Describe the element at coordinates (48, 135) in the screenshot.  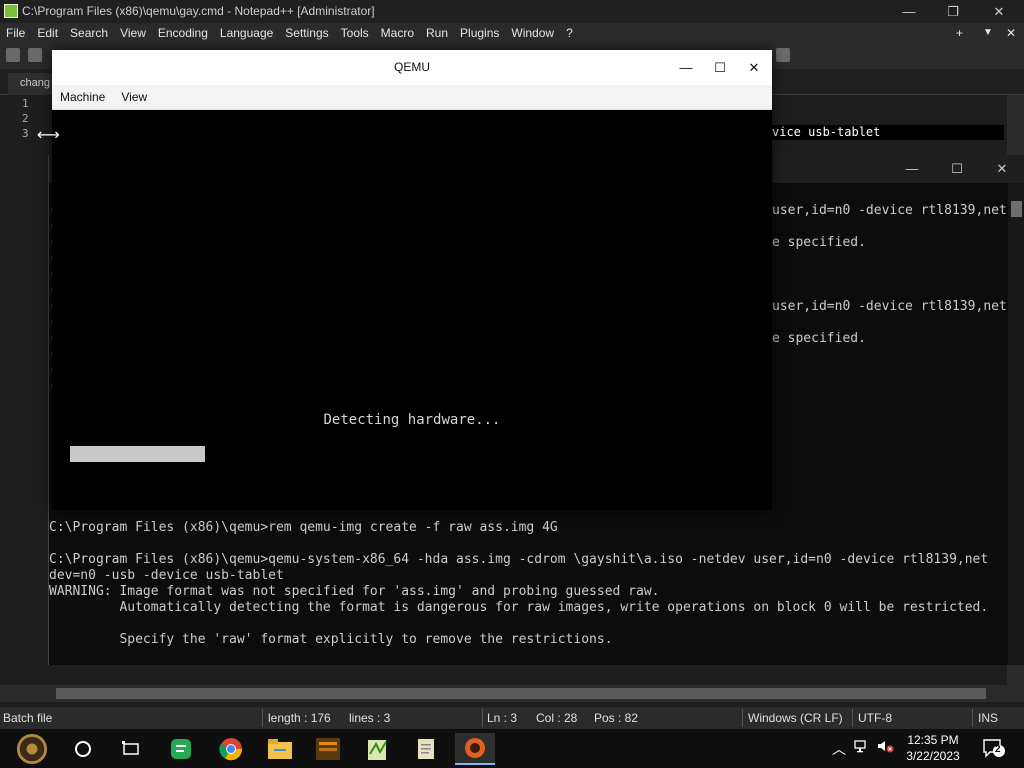
I see `resize-cursor-icon: ⟷` at that location.